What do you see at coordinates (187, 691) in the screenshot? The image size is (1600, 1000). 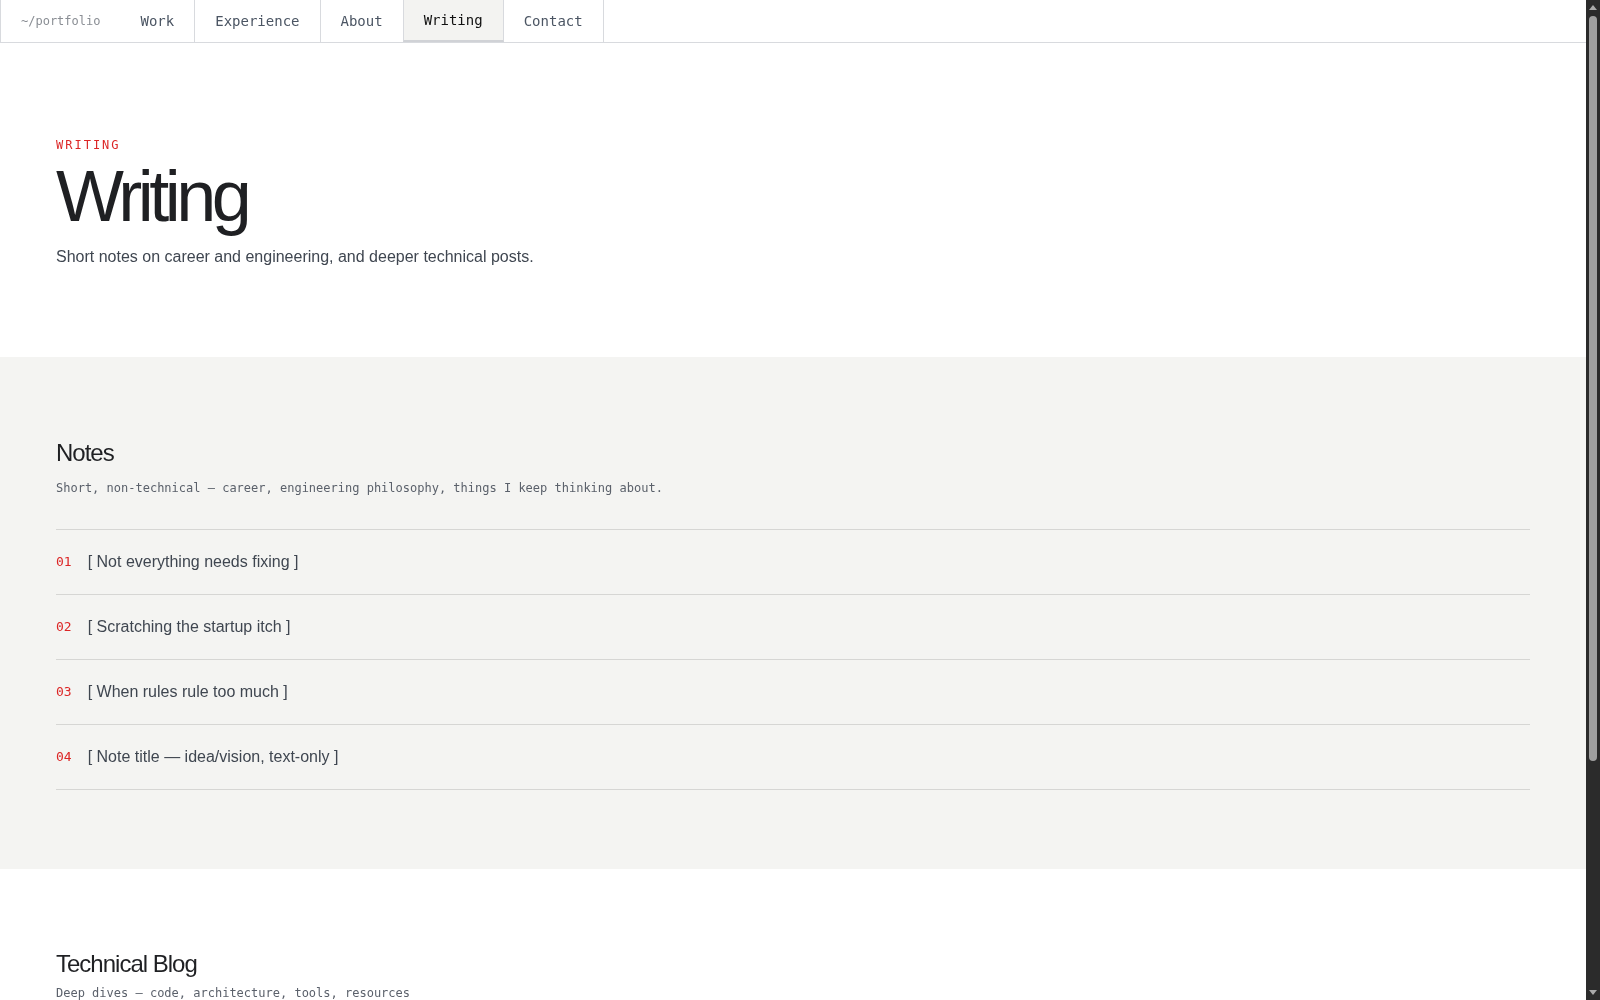 I see `note-link: [ When rules rule too much ]` at bounding box center [187, 691].